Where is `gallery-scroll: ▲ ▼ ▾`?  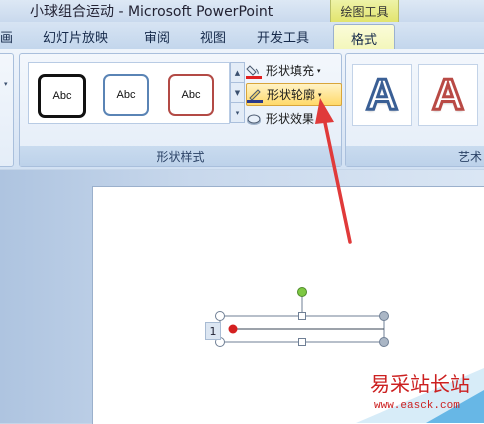
gallery-scroll: ▲ ▼ ▾ is located at coordinates (237, 92).